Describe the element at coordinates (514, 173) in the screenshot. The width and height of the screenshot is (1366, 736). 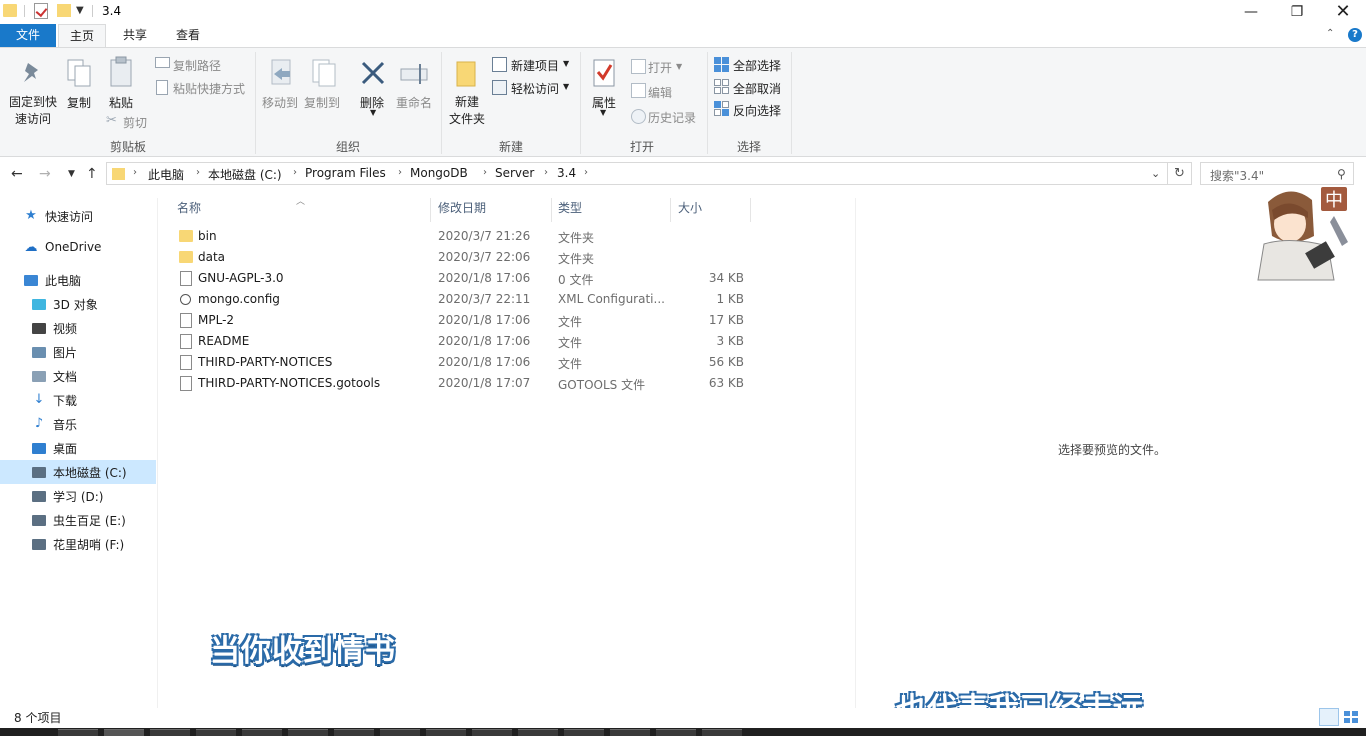
I see `breadcrumb-server: Server` at that location.